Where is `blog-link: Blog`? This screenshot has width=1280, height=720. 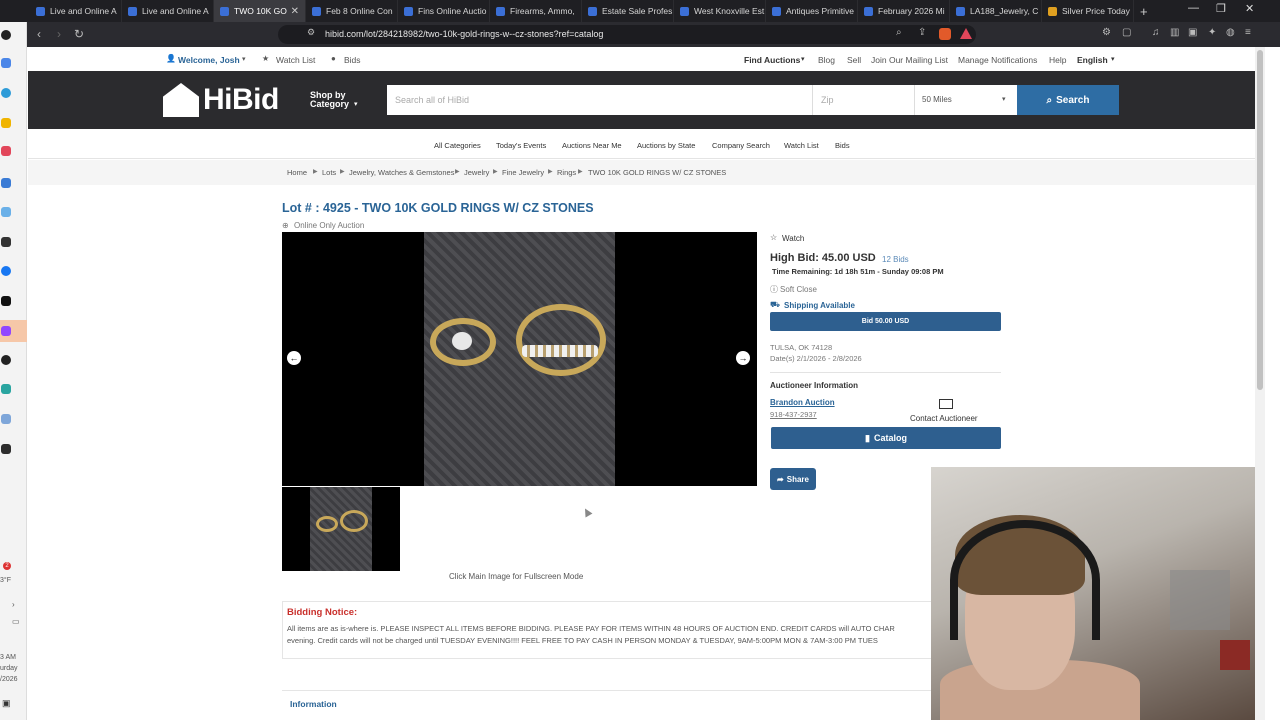 blog-link: Blog is located at coordinates (826, 60).